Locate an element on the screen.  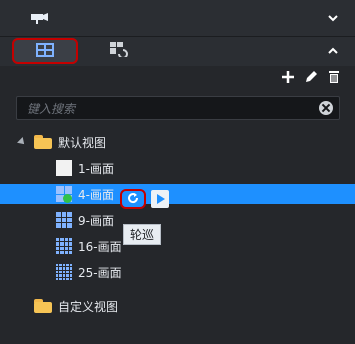
expand-triangle-icon is located at coordinates (22, 142).